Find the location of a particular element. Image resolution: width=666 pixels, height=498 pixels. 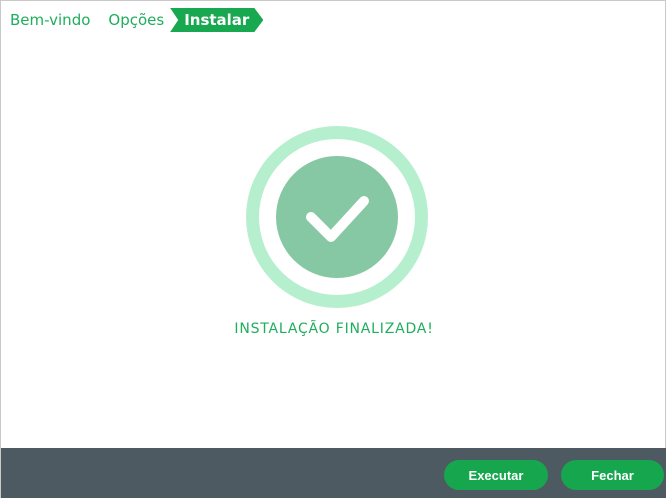

status-message: INSTALAÇÃO FINALIZADA! is located at coordinates (334, 329).